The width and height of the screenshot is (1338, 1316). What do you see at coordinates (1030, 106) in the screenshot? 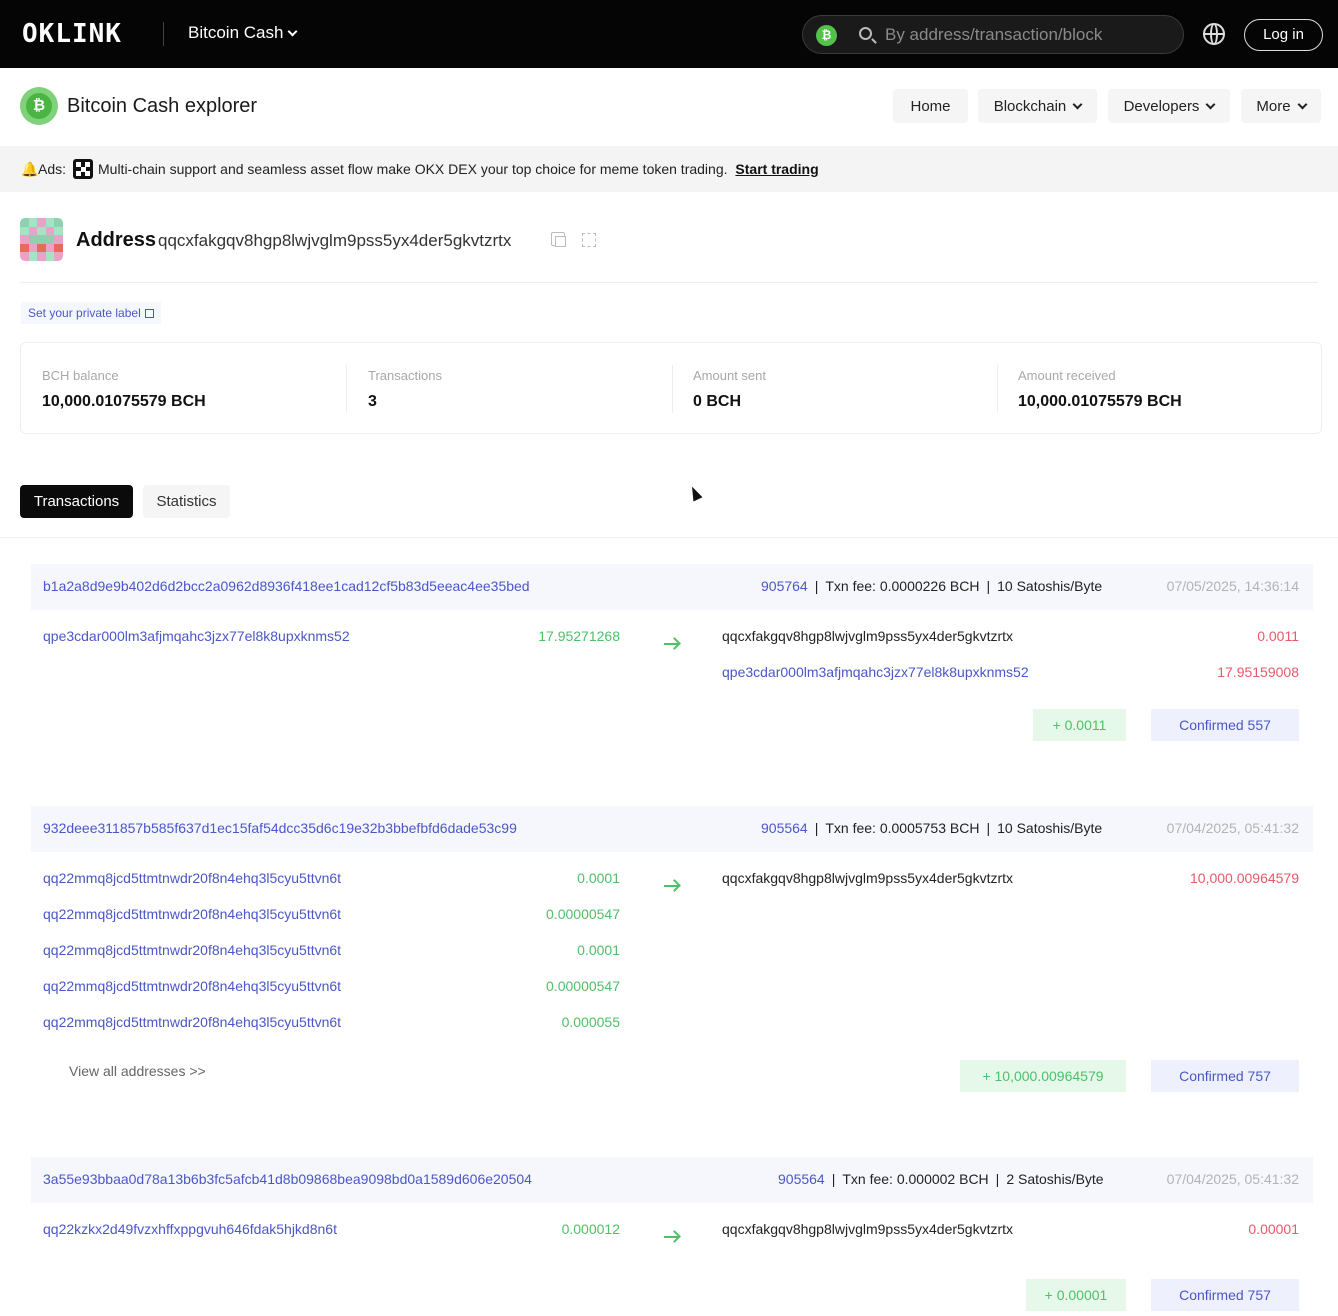
I see `nav-label: Blockchain` at bounding box center [1030, 106].